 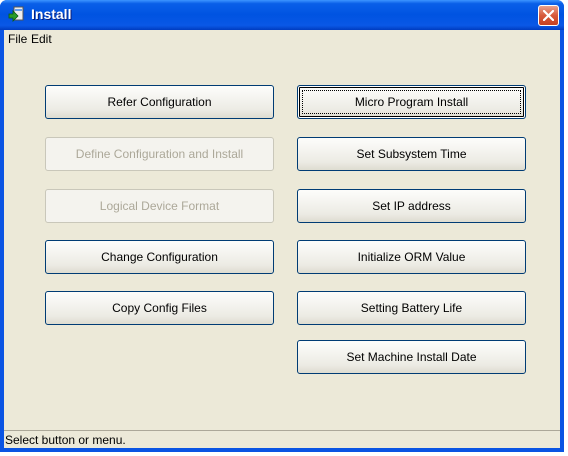 I want to click on set-ip-address-button: Set IP address, so click(x=411, y=206).